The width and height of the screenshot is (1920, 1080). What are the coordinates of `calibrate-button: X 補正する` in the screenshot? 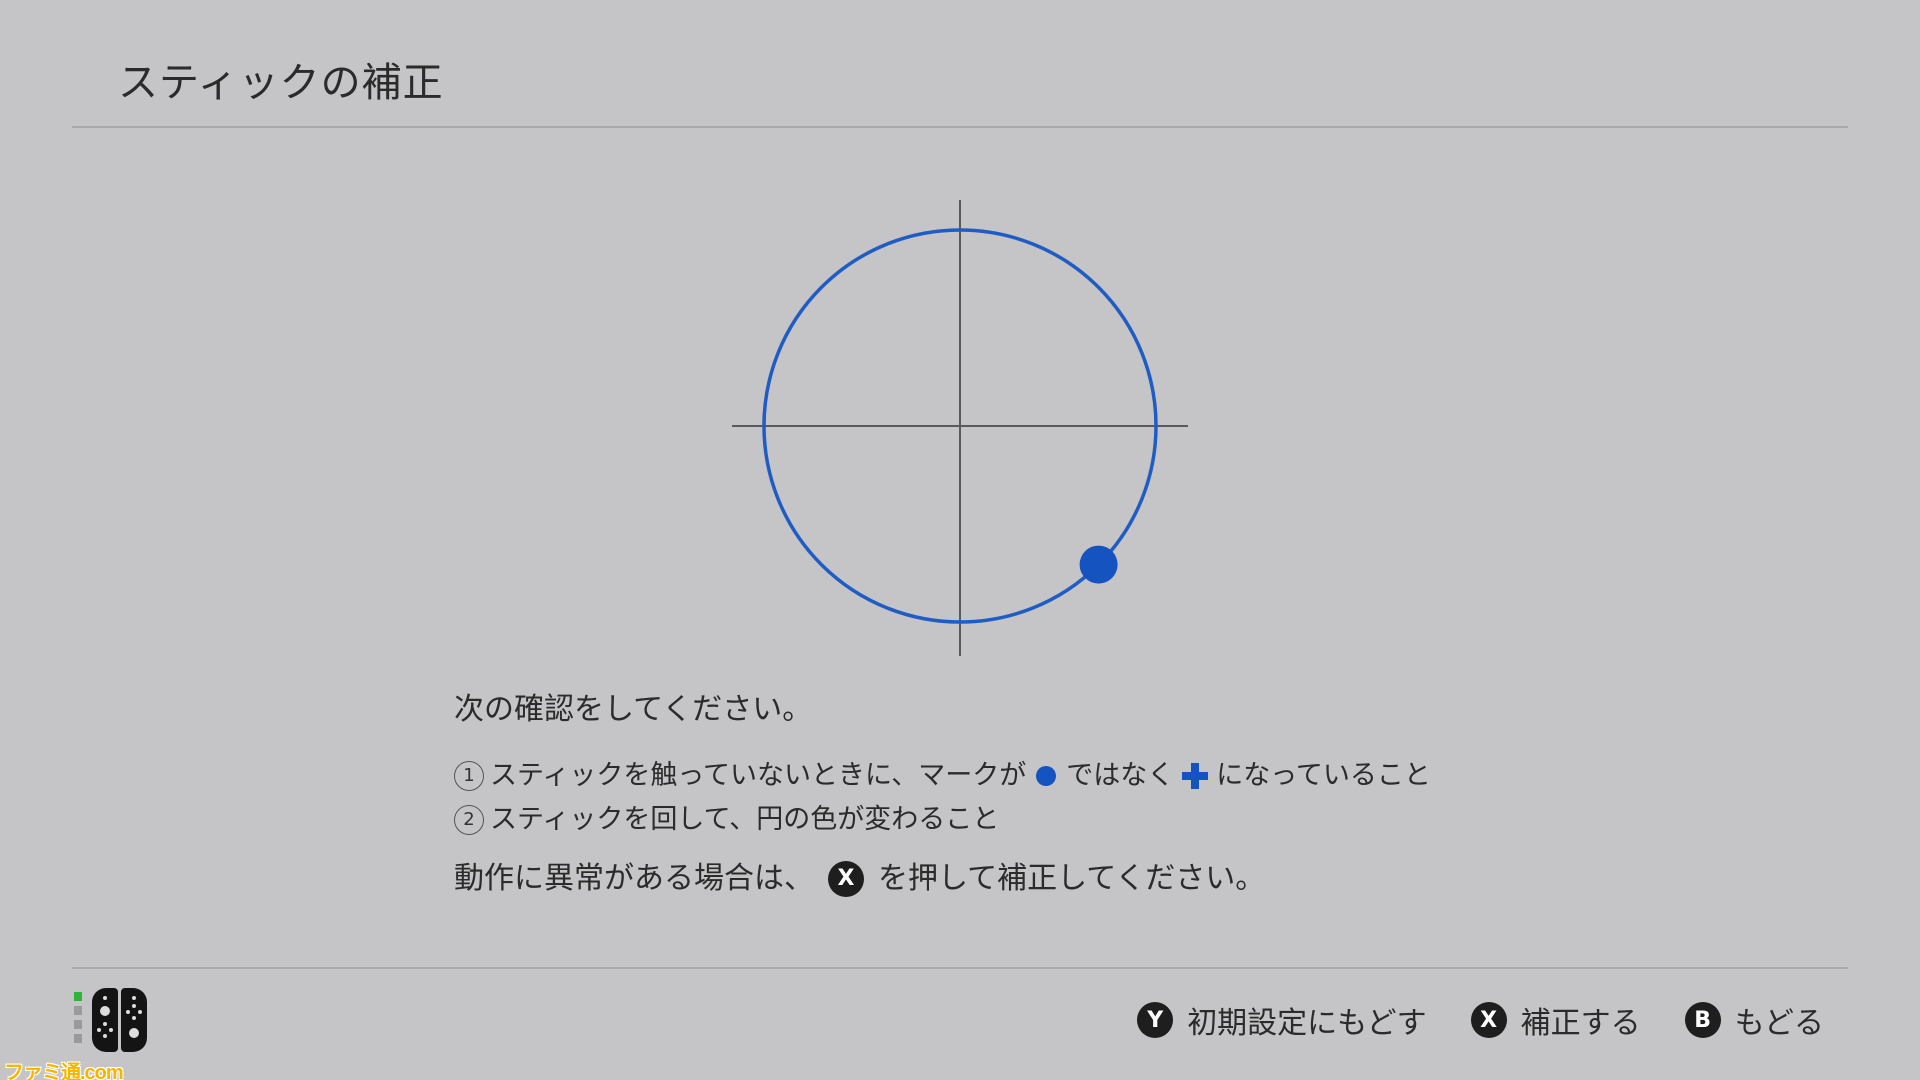 It's located at (1555, 1020).